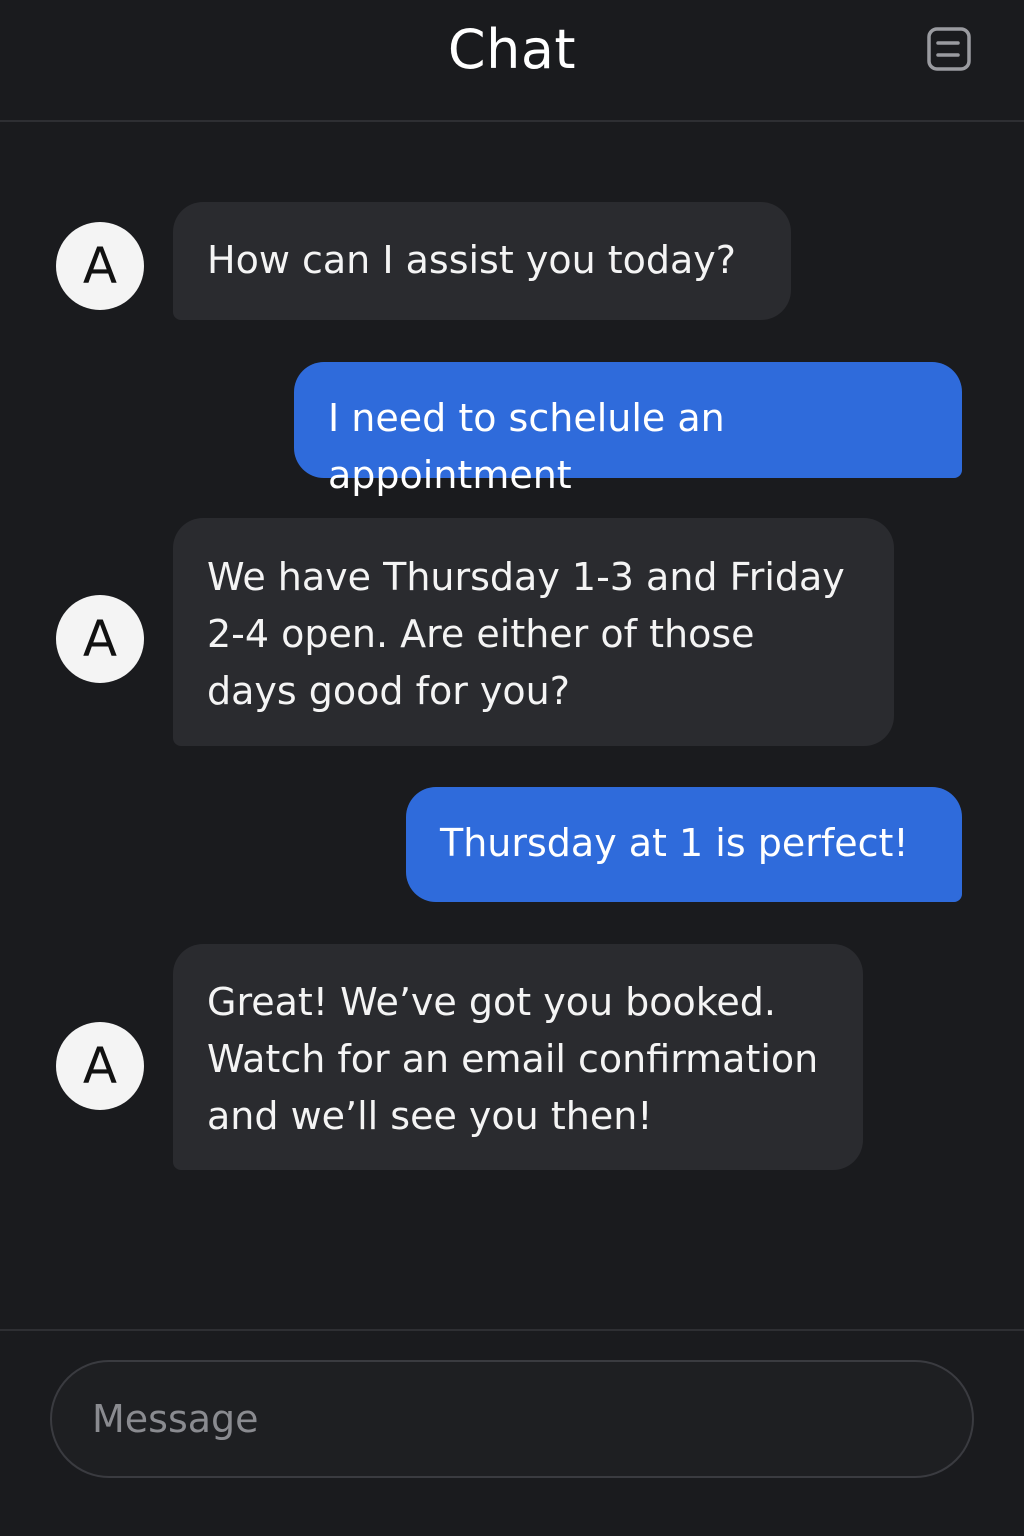 The height and width of the screenshot is (1536, 1024). Describe the element at coordinates (481, 634) in the screenshot. I see `message-text-line: 2-4 open. Are either of those` at that location.